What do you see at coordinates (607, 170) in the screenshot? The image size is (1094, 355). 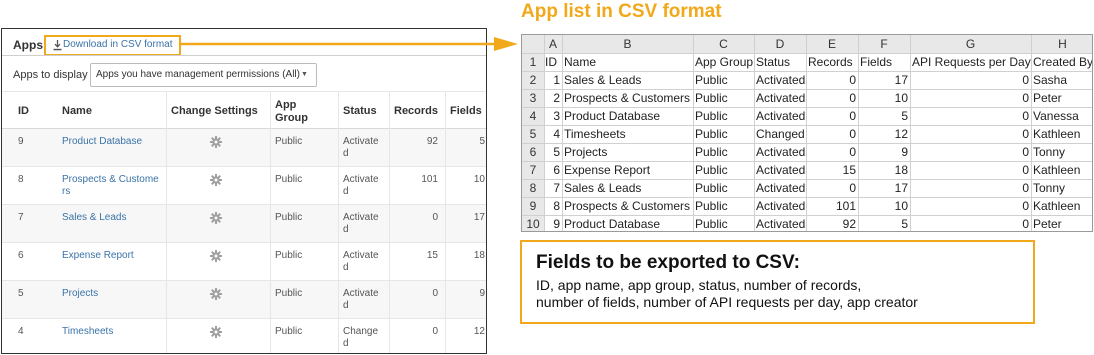 I see `sheet-cell-name: Expense Report` at bounding box center [607, 170].